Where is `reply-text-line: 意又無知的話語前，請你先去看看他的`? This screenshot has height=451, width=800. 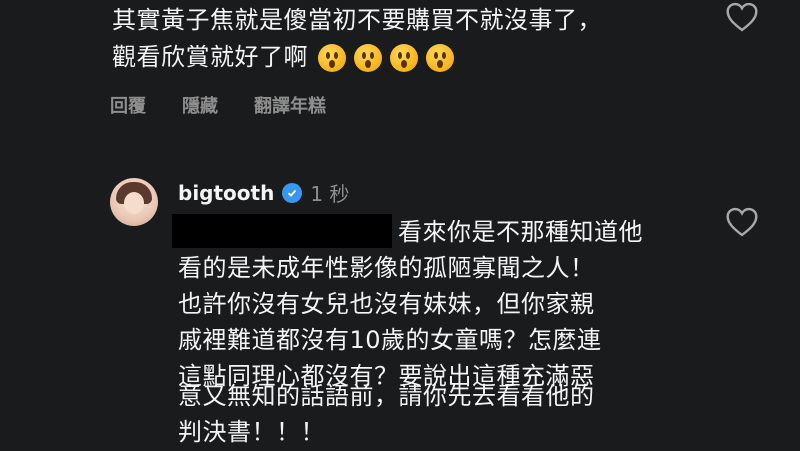 reply-text-line: 意又無知的話語前，請你先去看看他的 is located at coordinates (386, 396).